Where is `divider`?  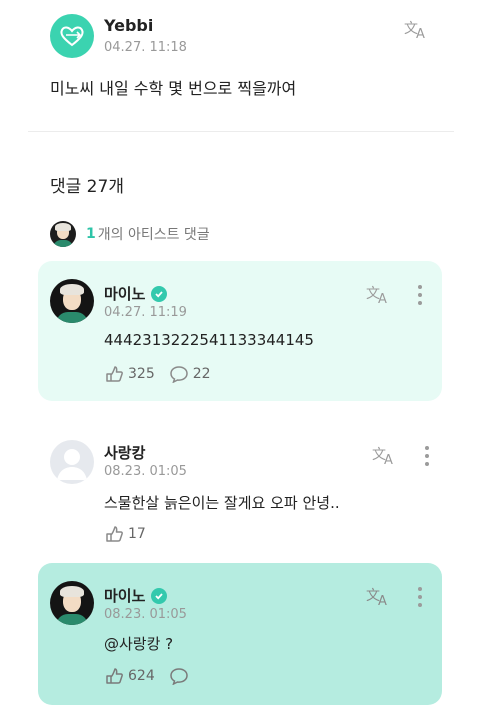 divider is located at coordinates (241, 131).